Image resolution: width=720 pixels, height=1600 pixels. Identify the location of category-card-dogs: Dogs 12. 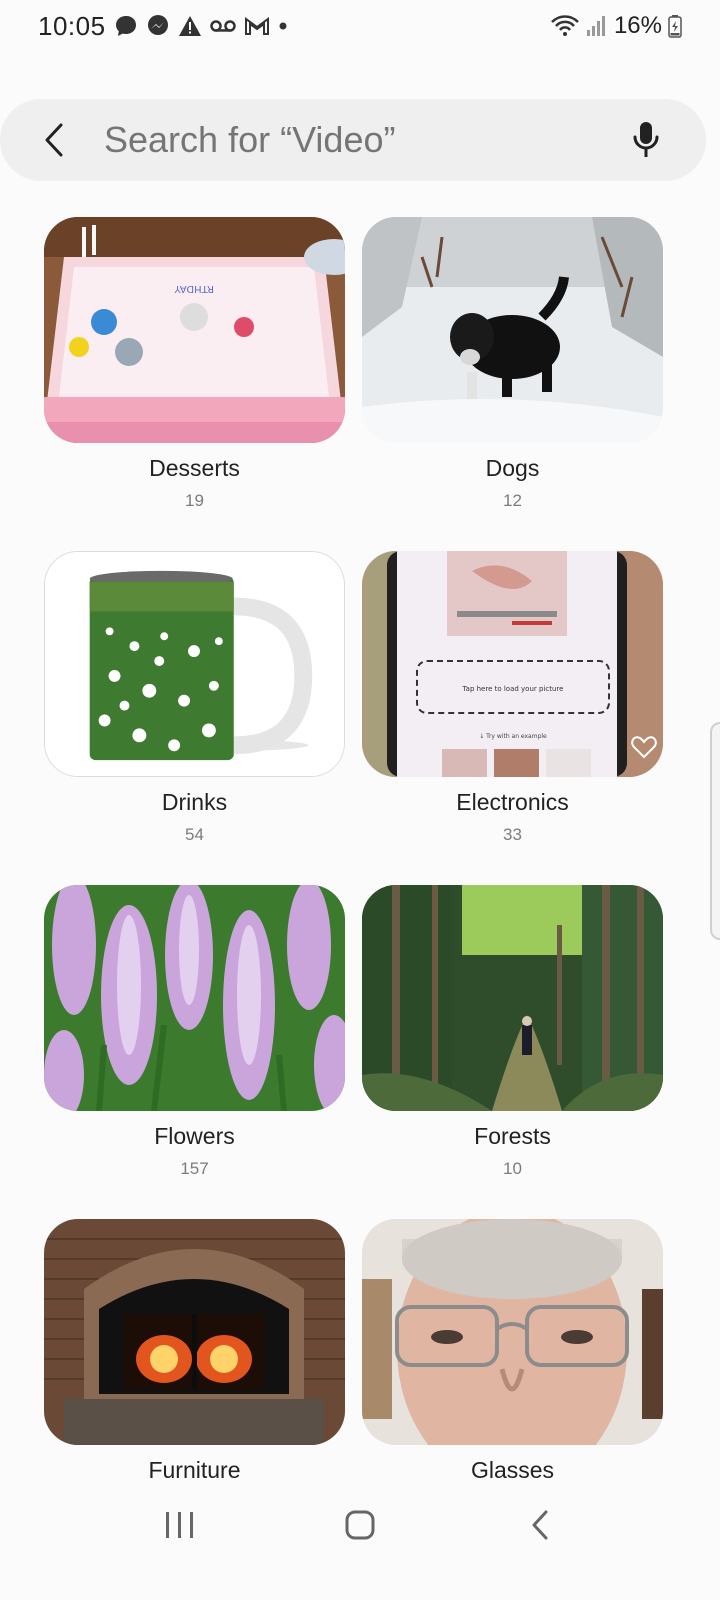
(512, 367).